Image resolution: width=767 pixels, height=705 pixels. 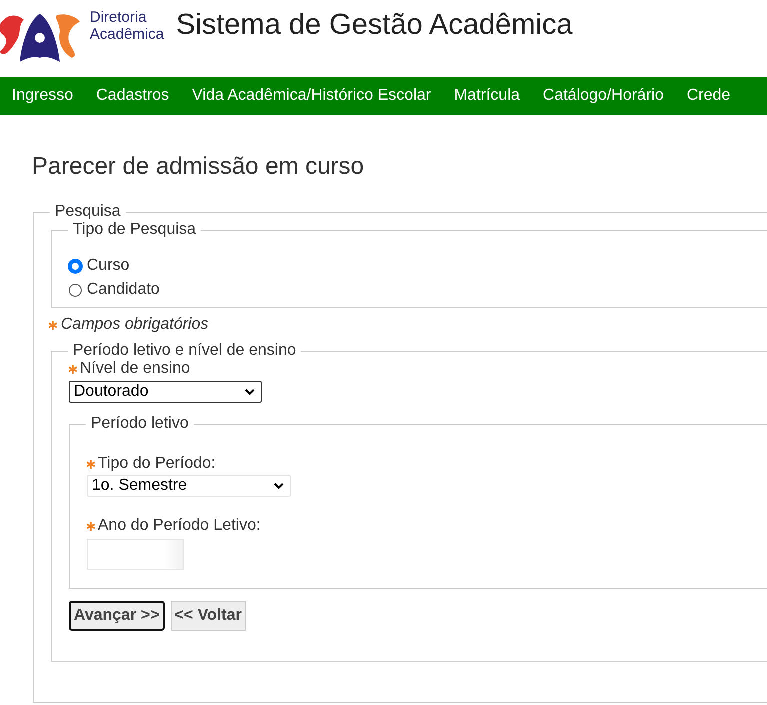 What do you see at coordinates (708, 96) in the screenshot?
I see `nav-link: Crede` at bounding box center [708, 96].